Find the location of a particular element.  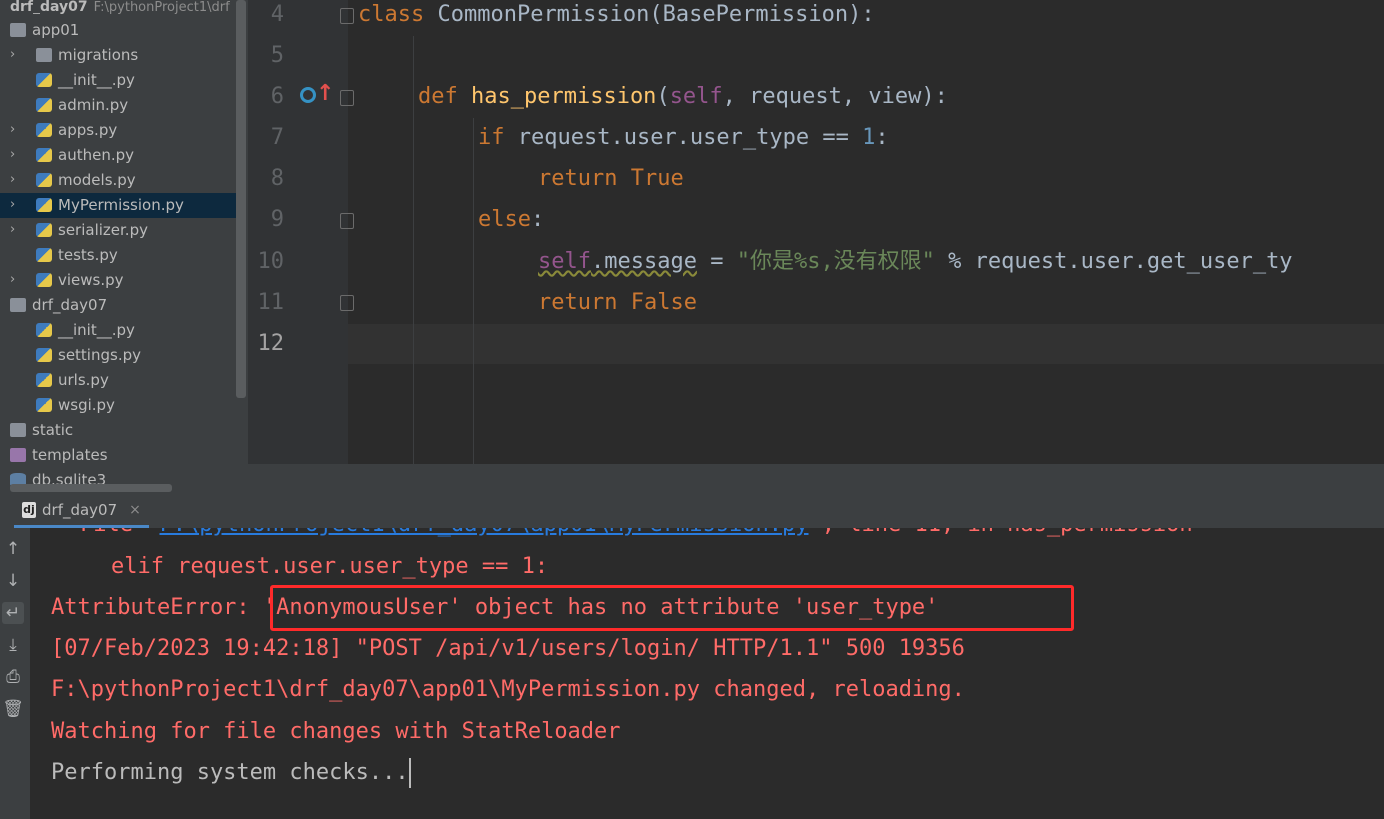

code-line-6: def has_permission(self, request, view): is located at coordinates (683, 97).